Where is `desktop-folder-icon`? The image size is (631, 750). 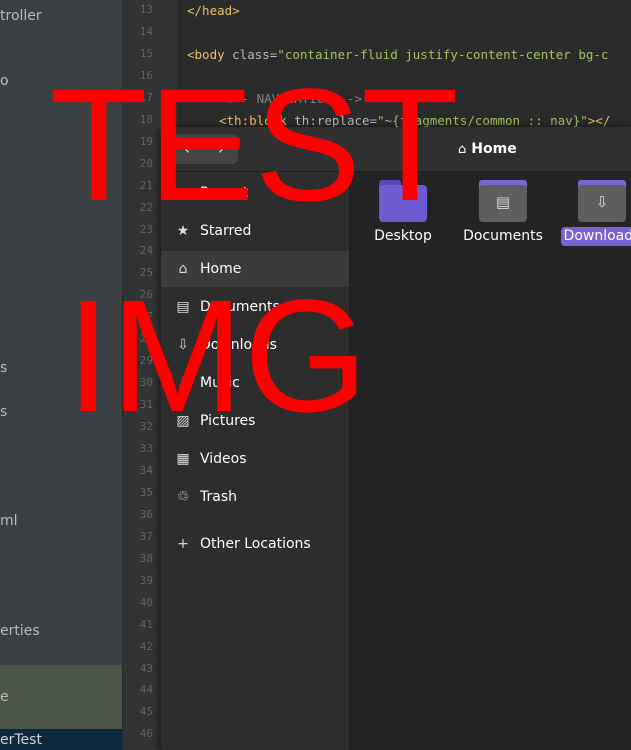 desktop-folder-icon is located at coordinates (403, 201).